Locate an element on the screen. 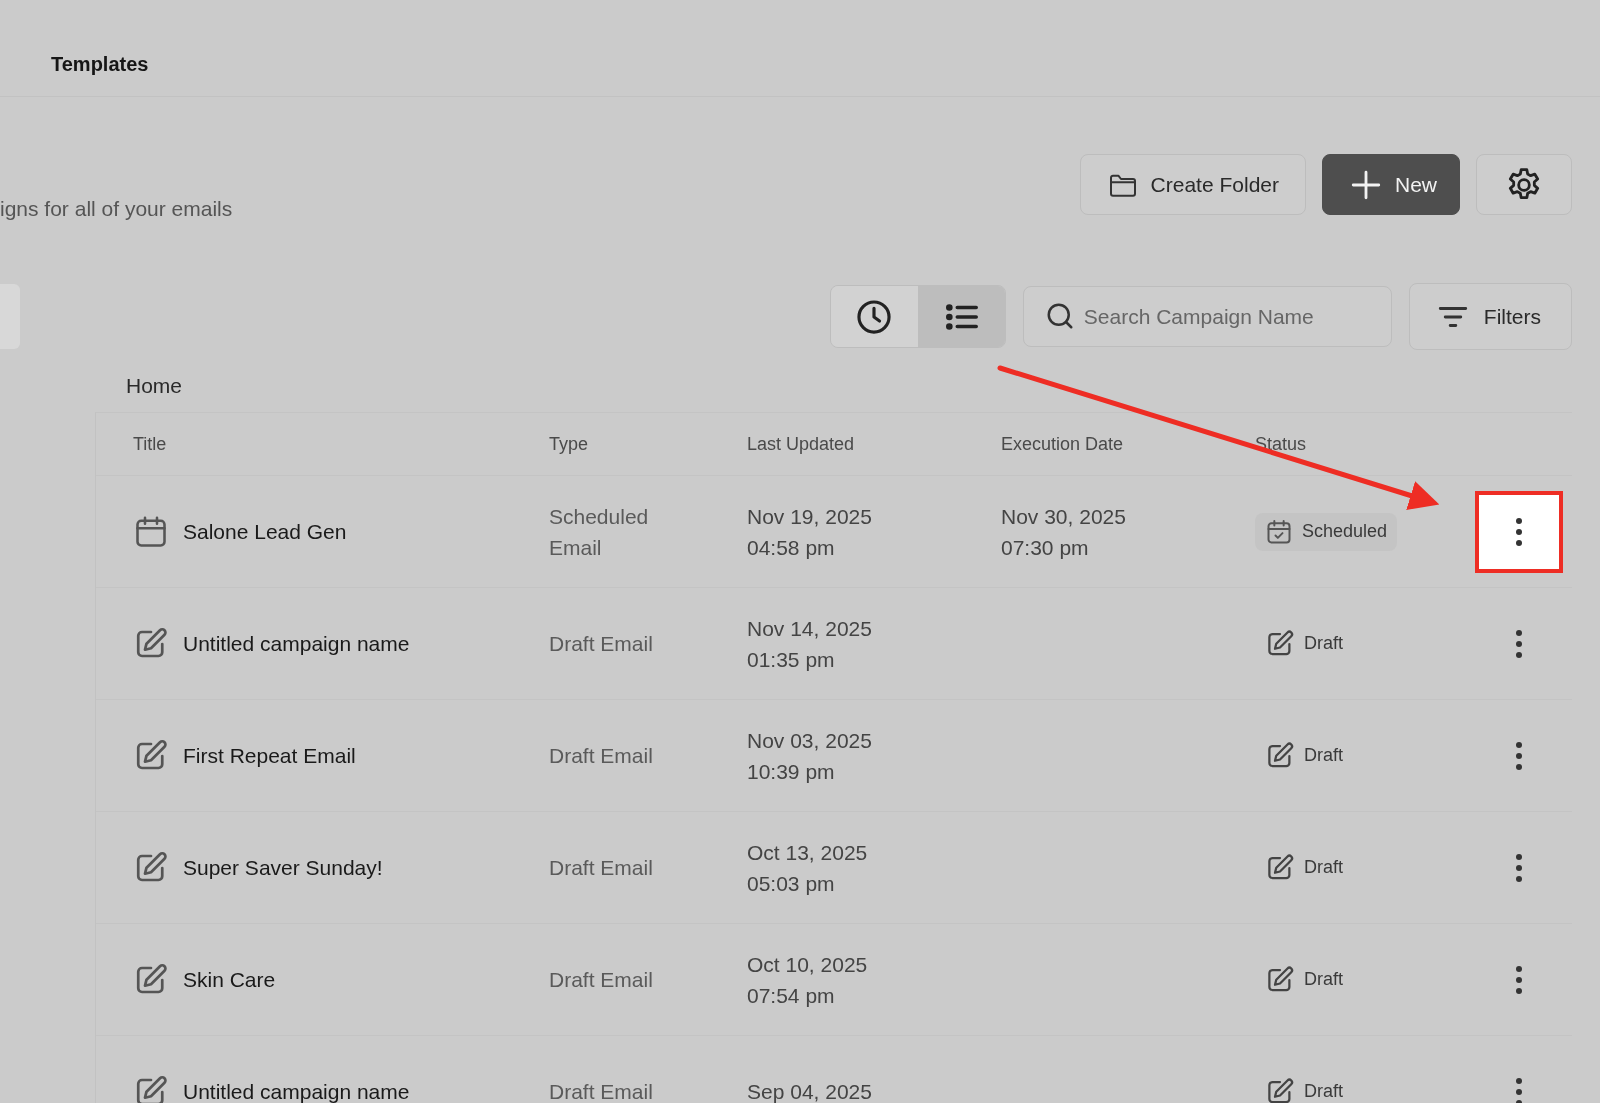 Image resolution: width=1600 pixels, height=1103 pixels. page-subtitle: igns for all of your emails is located at coordinates (116, 208).